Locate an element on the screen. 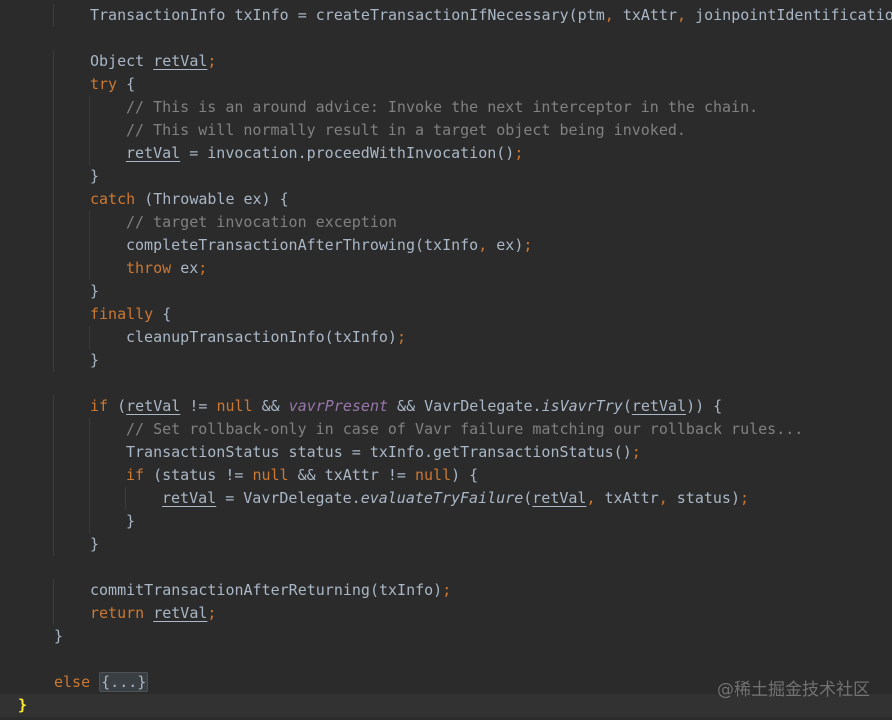 The height and width of the screenshot is (720, 892). code-line: finally { is located at coordinates (446, 314).